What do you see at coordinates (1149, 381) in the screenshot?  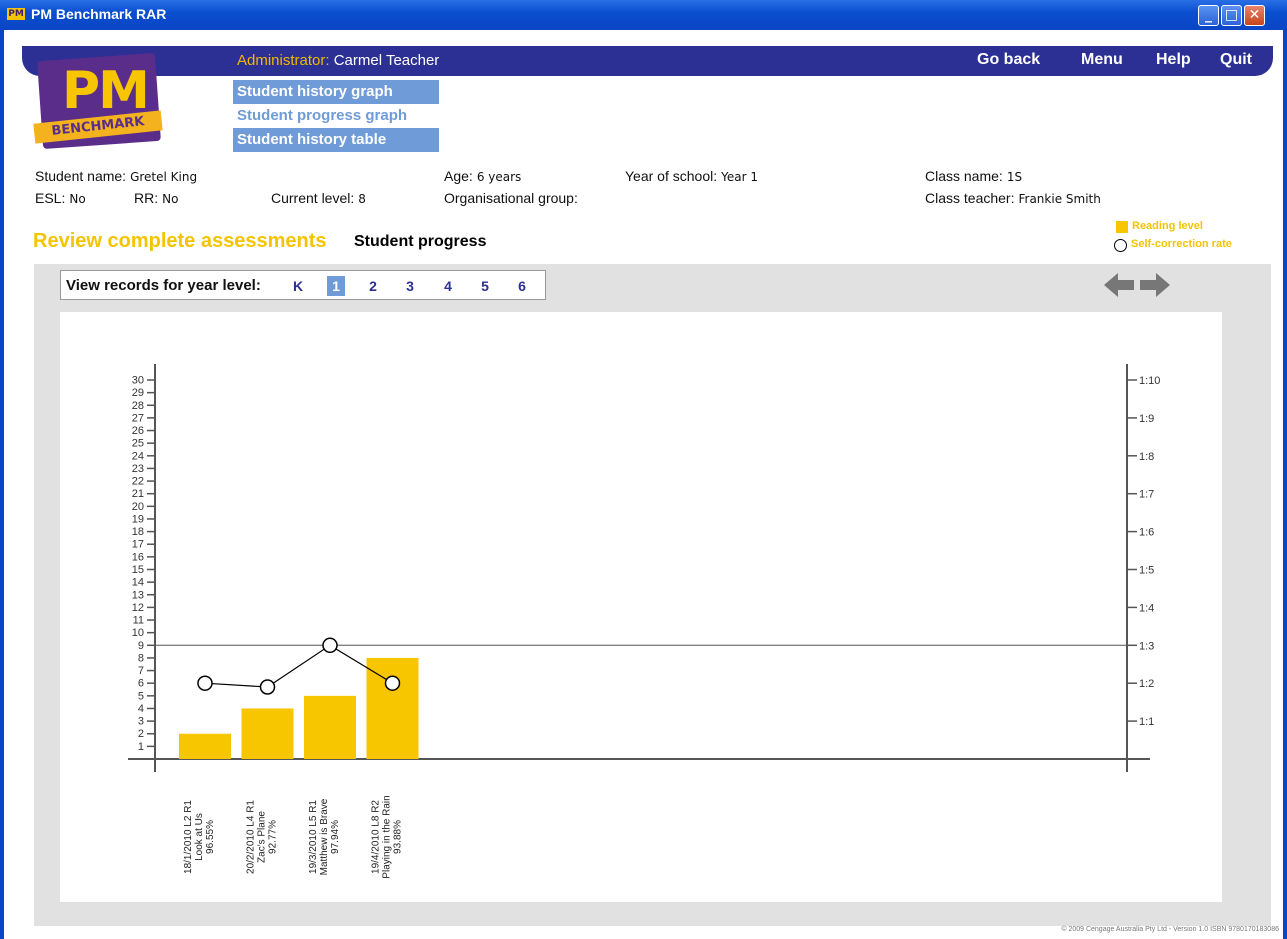 I see `right-tick-label: 1:10` at bounding box center [1149, 381].